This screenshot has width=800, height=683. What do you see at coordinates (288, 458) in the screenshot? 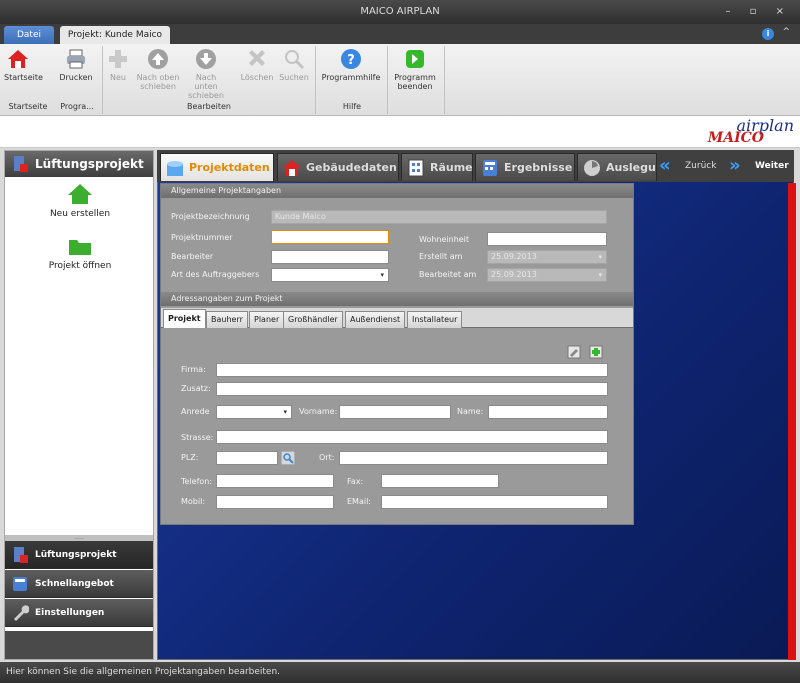
I see `plz-search-icon` at bounding box center [288, 458].